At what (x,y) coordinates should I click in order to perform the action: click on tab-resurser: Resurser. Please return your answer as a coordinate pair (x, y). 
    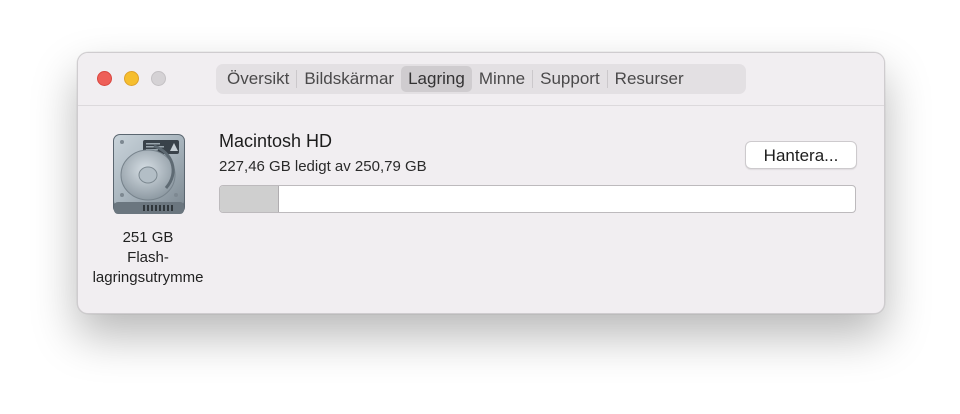
    Looking at the image, I should click on (649, 79).